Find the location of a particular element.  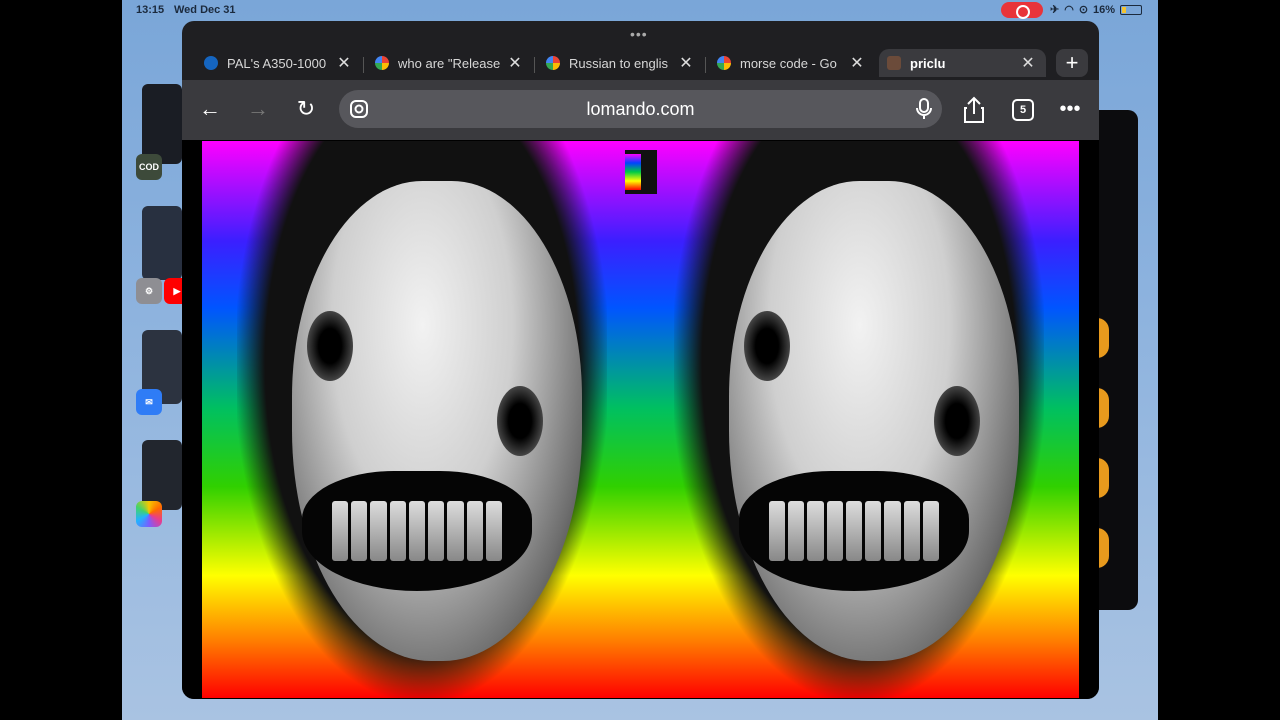

status-right: ✈ ◠ ⊙ 16% is located at coordinates (1096, 9).